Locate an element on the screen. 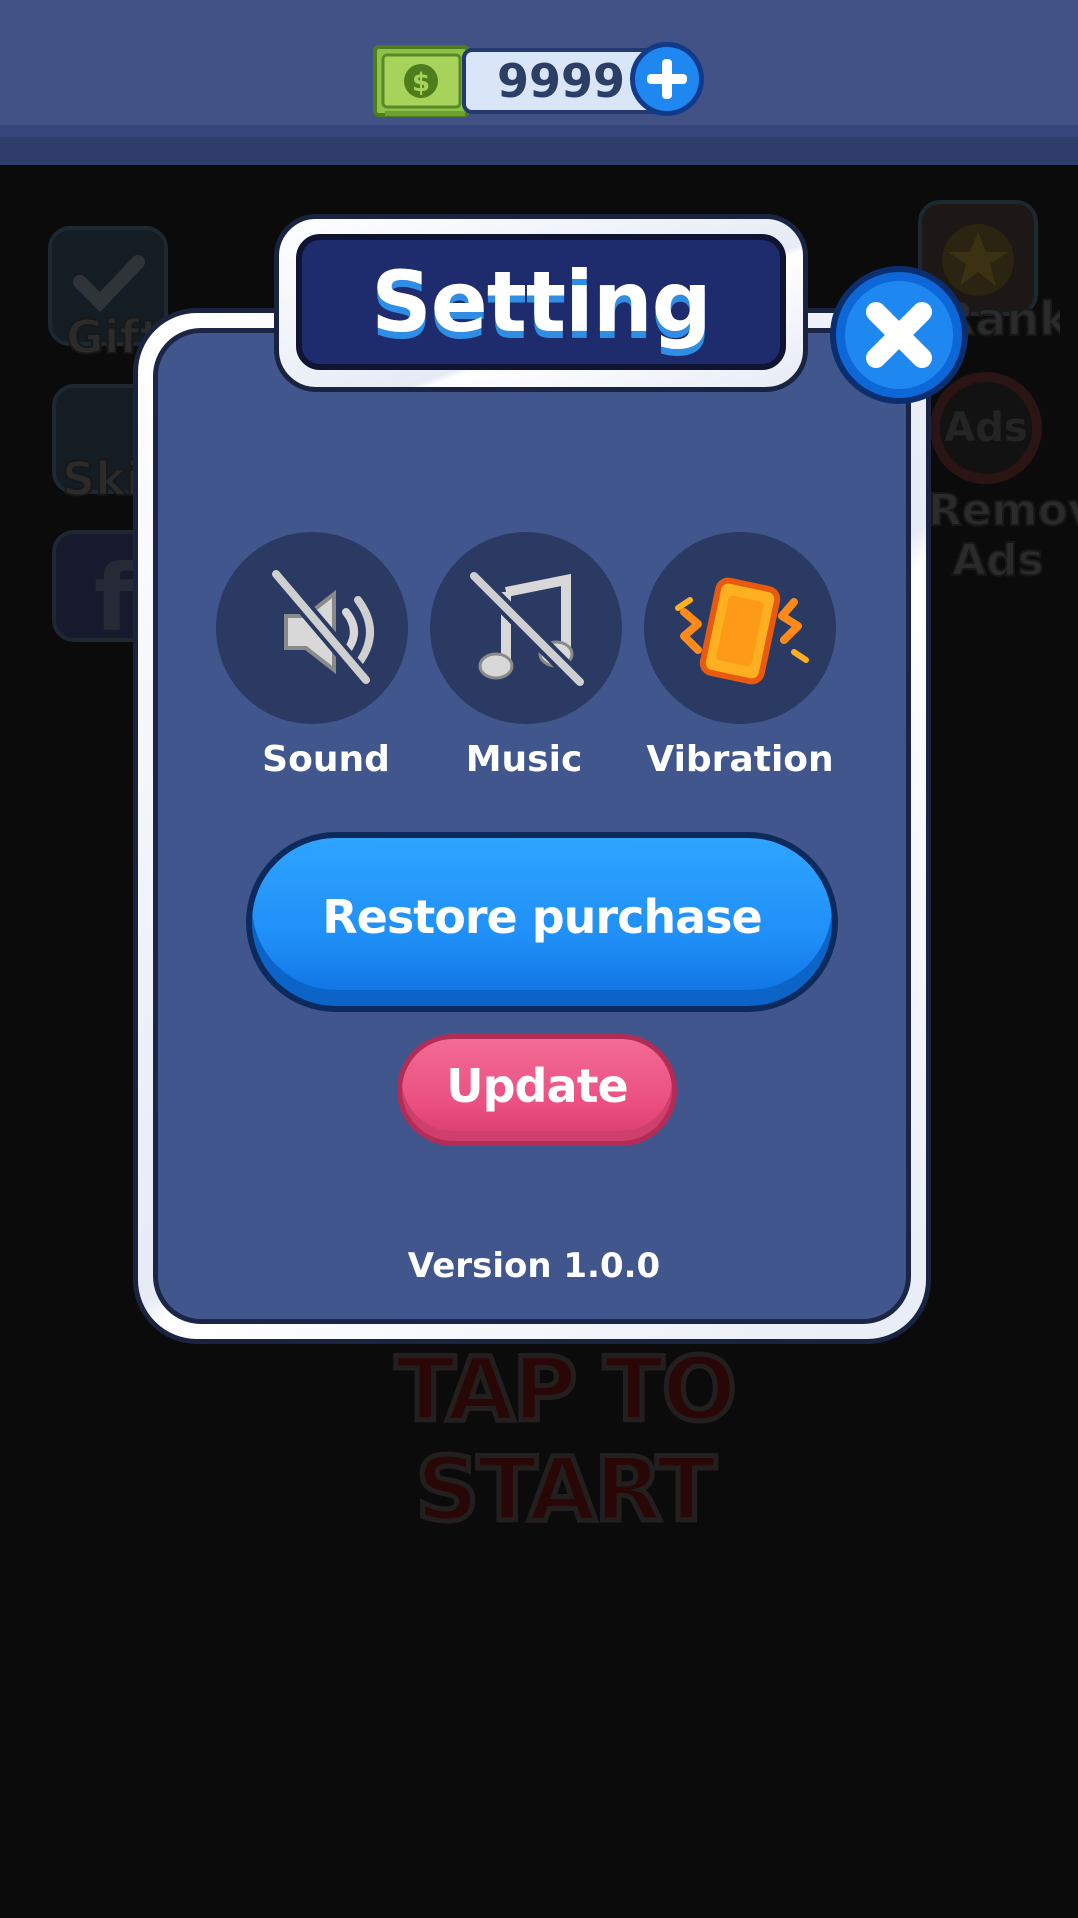 The height and width of the screenshot is (1918, 1078). close-button is located at coordinates (899, 335).